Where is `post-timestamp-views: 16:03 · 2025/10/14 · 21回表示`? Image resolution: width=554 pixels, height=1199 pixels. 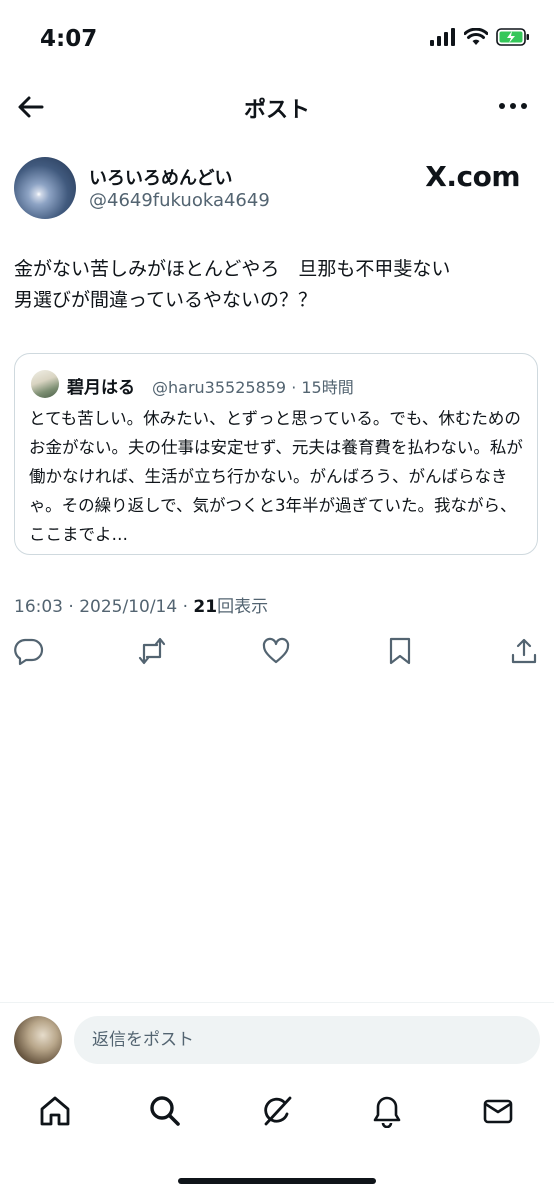 post-timestamp-views: 16:03 · 2025/10/14 · 21回表示 is located at coordinates (141, 604).